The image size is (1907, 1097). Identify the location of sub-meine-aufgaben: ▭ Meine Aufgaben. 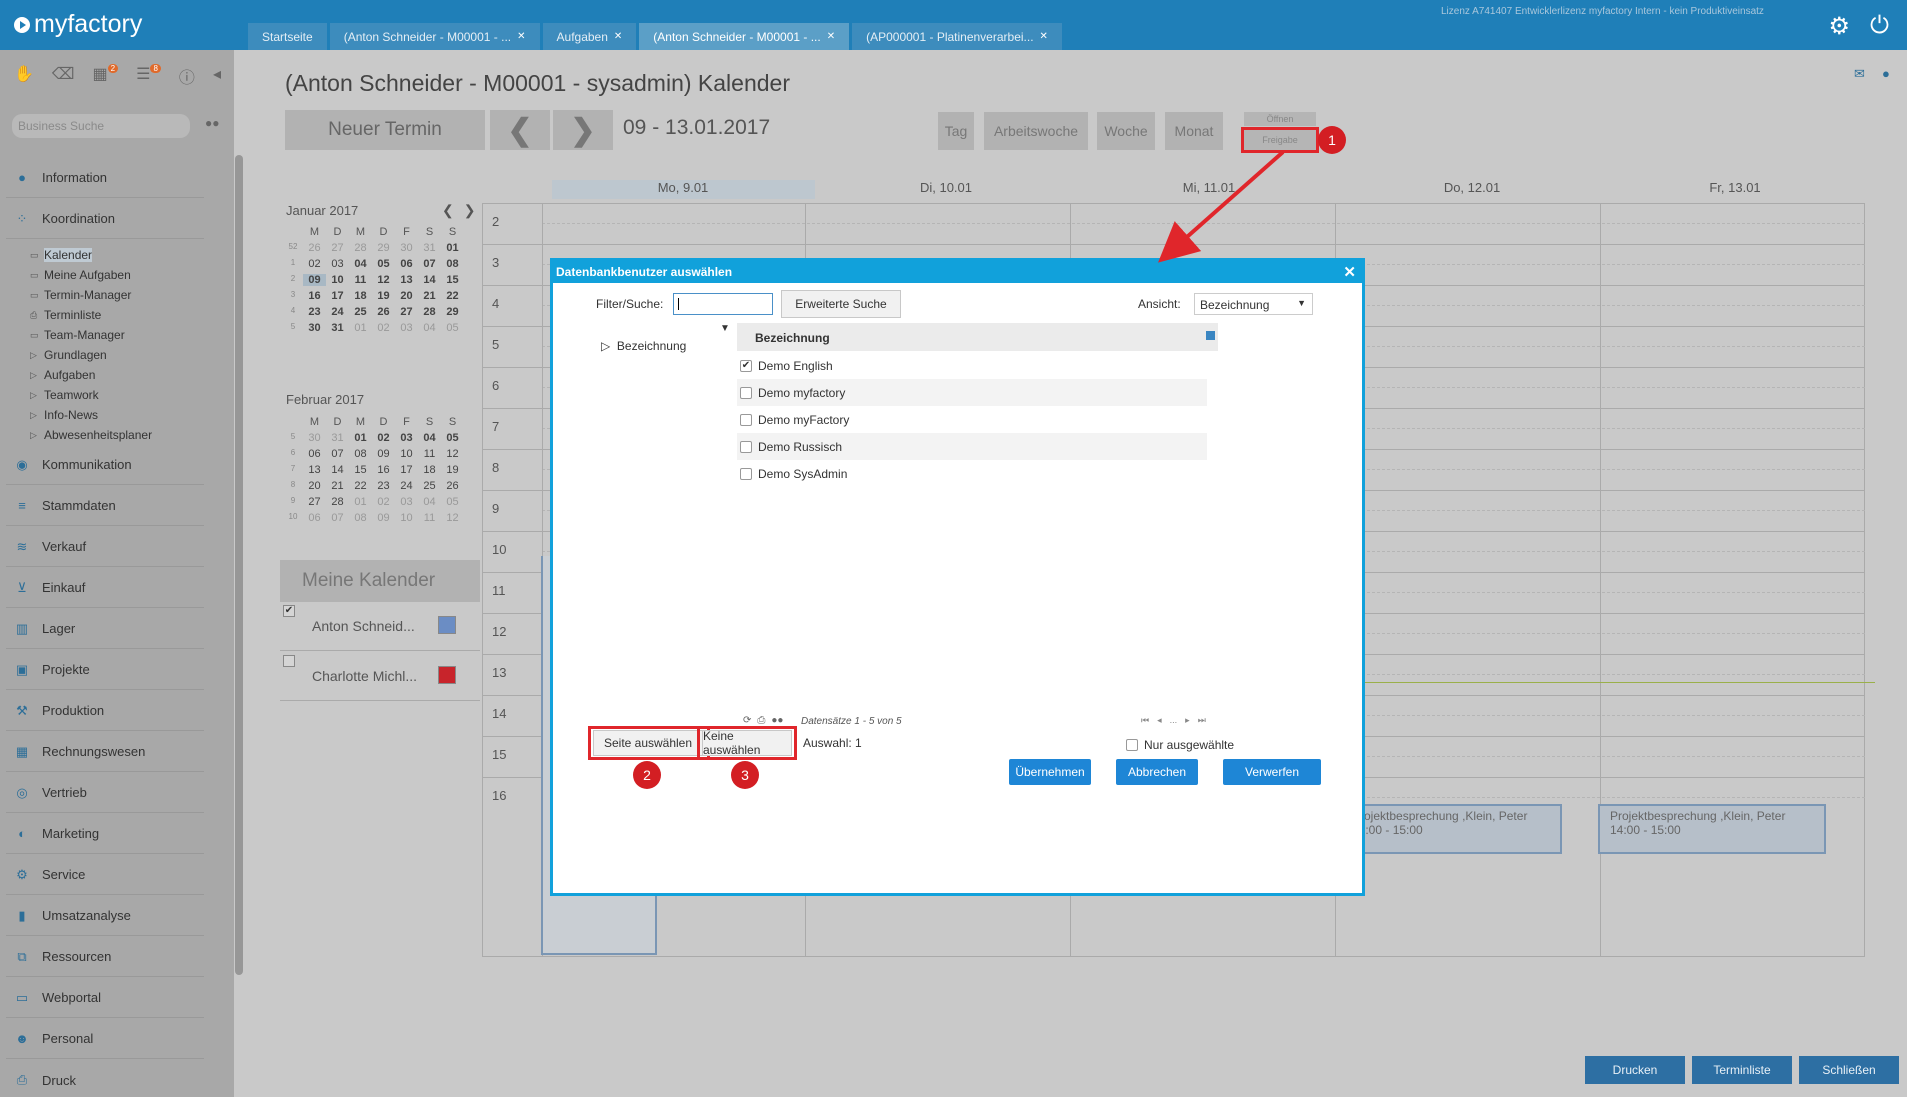
(80, 275).